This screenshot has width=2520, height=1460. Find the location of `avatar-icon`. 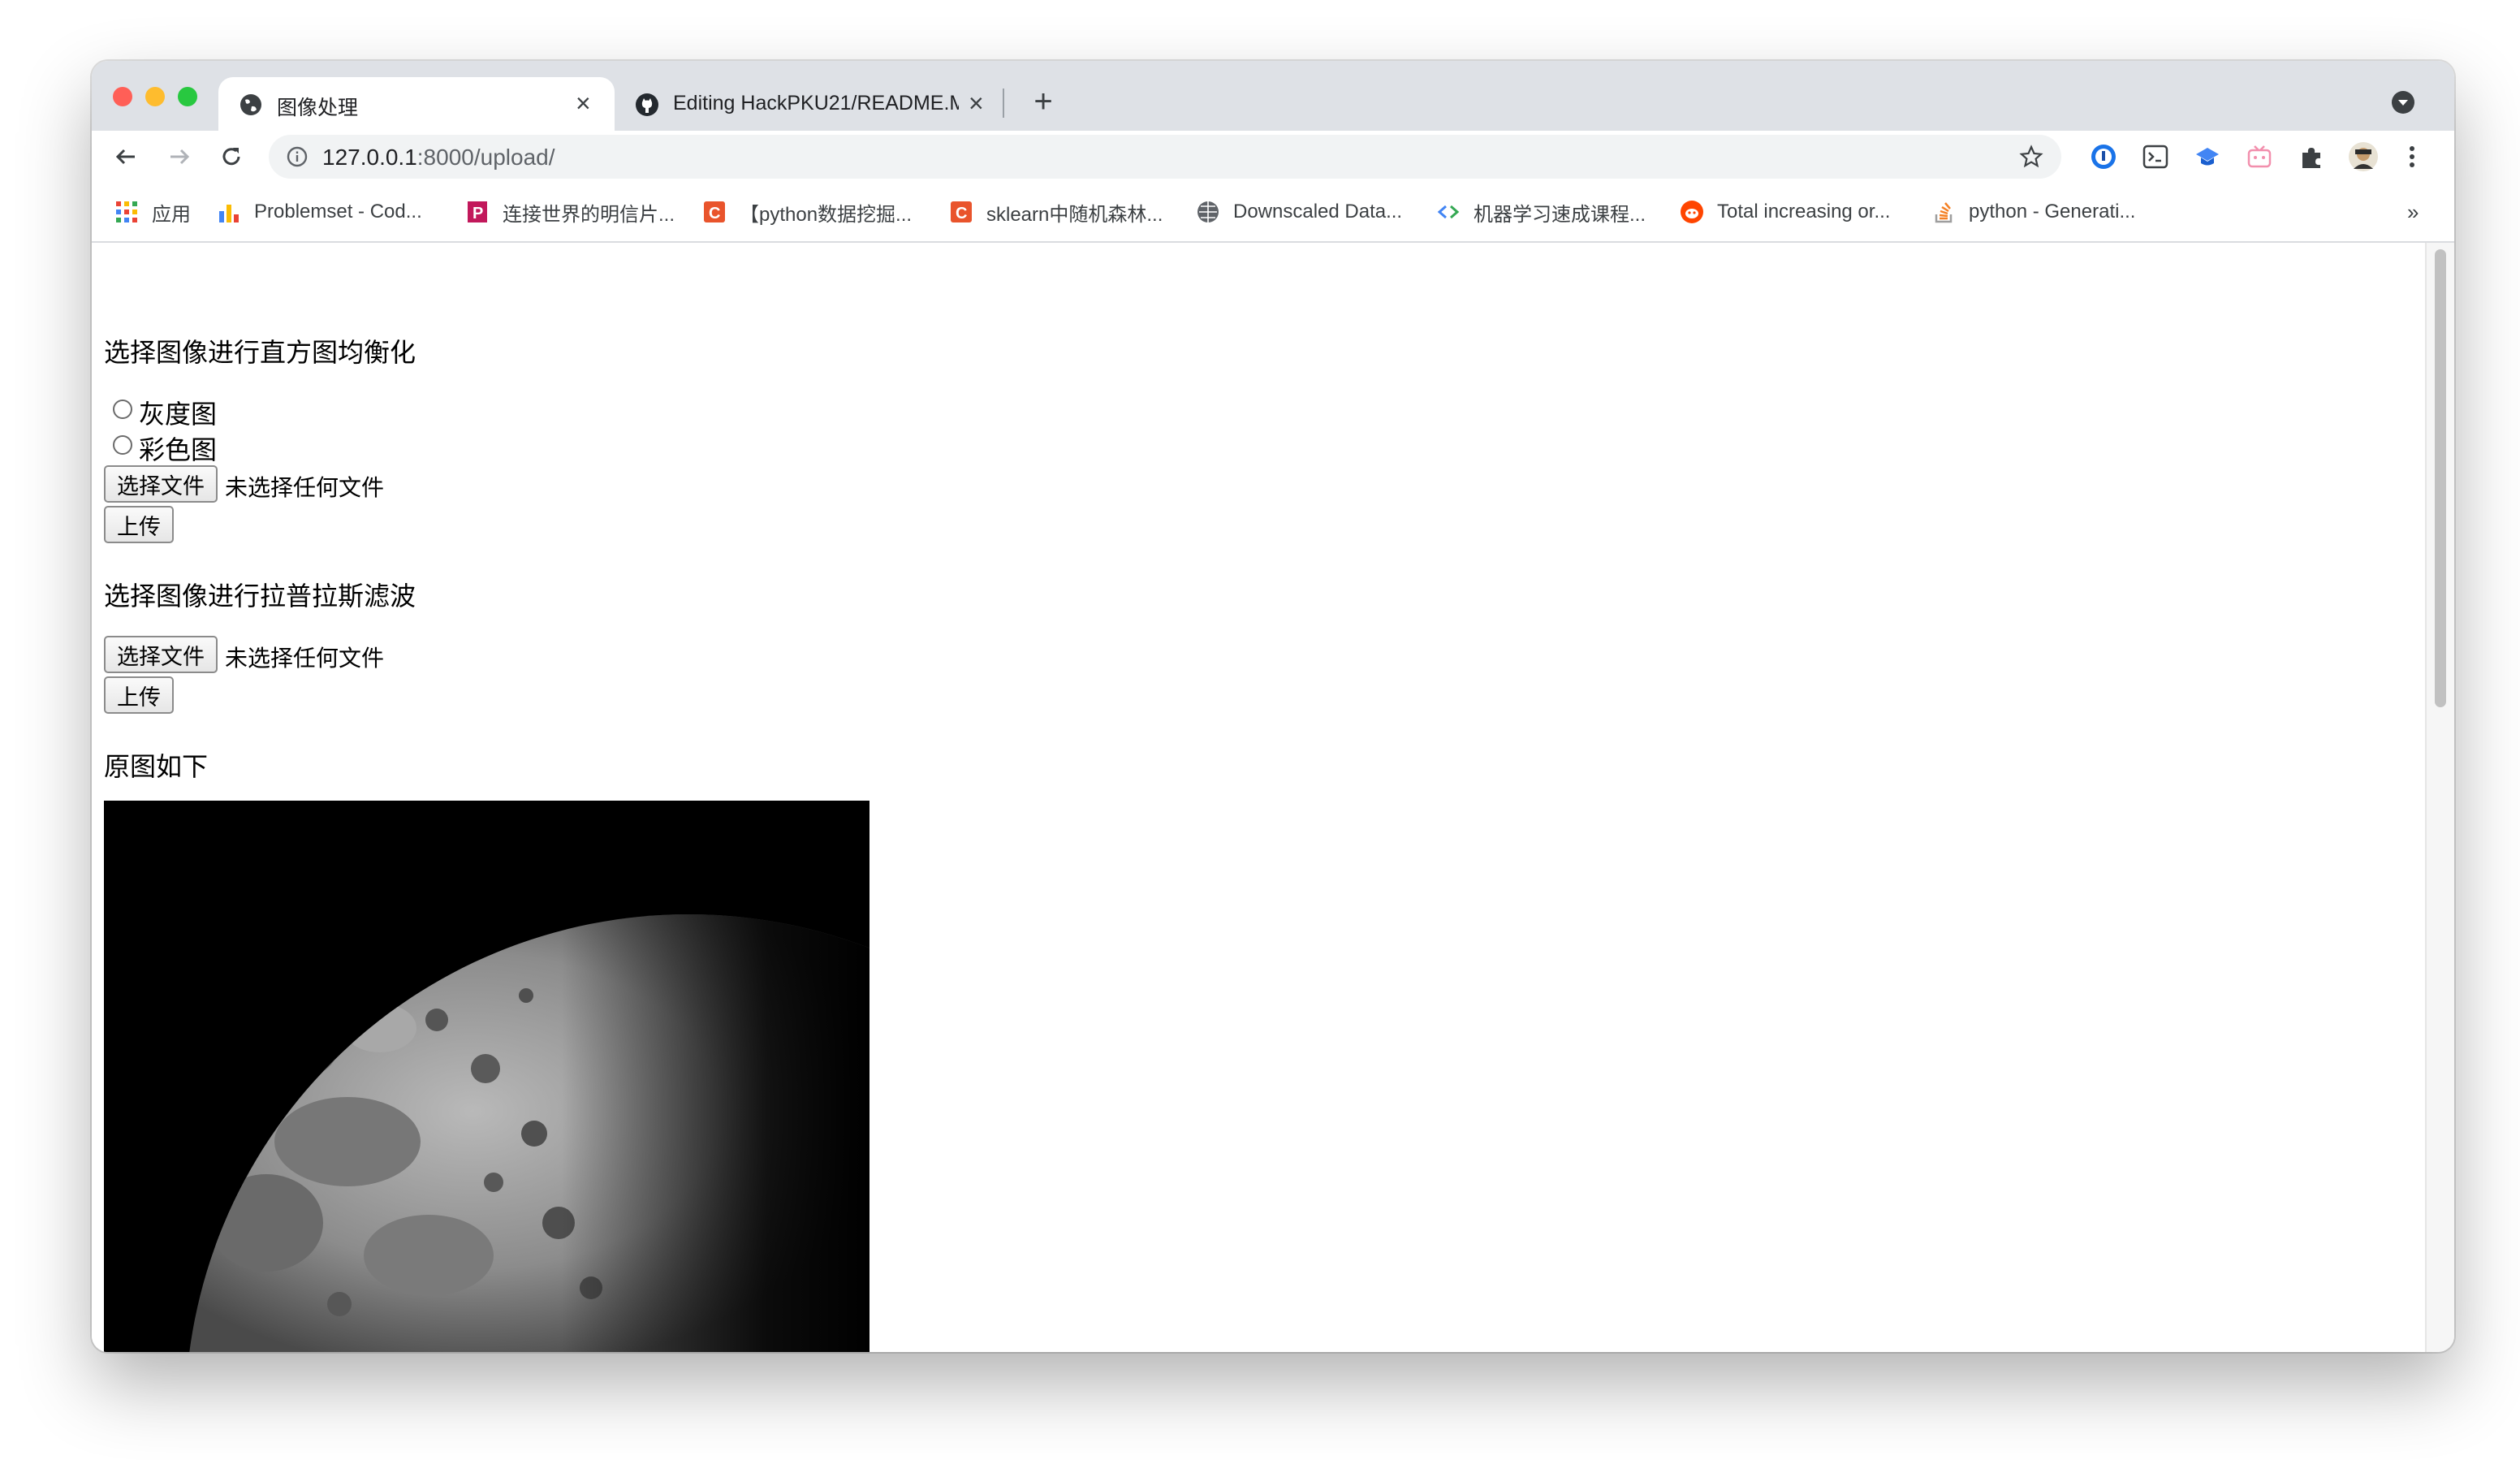

avatar-icon is located at coordinates (2363, 156).